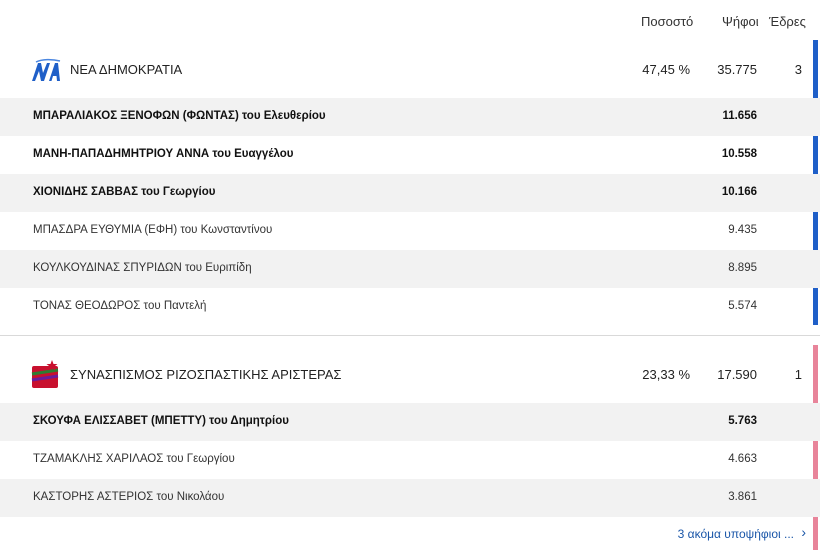  I want to click on results-header: Ποσοστό Ψήφοι Έδρες, so click(416, 20).